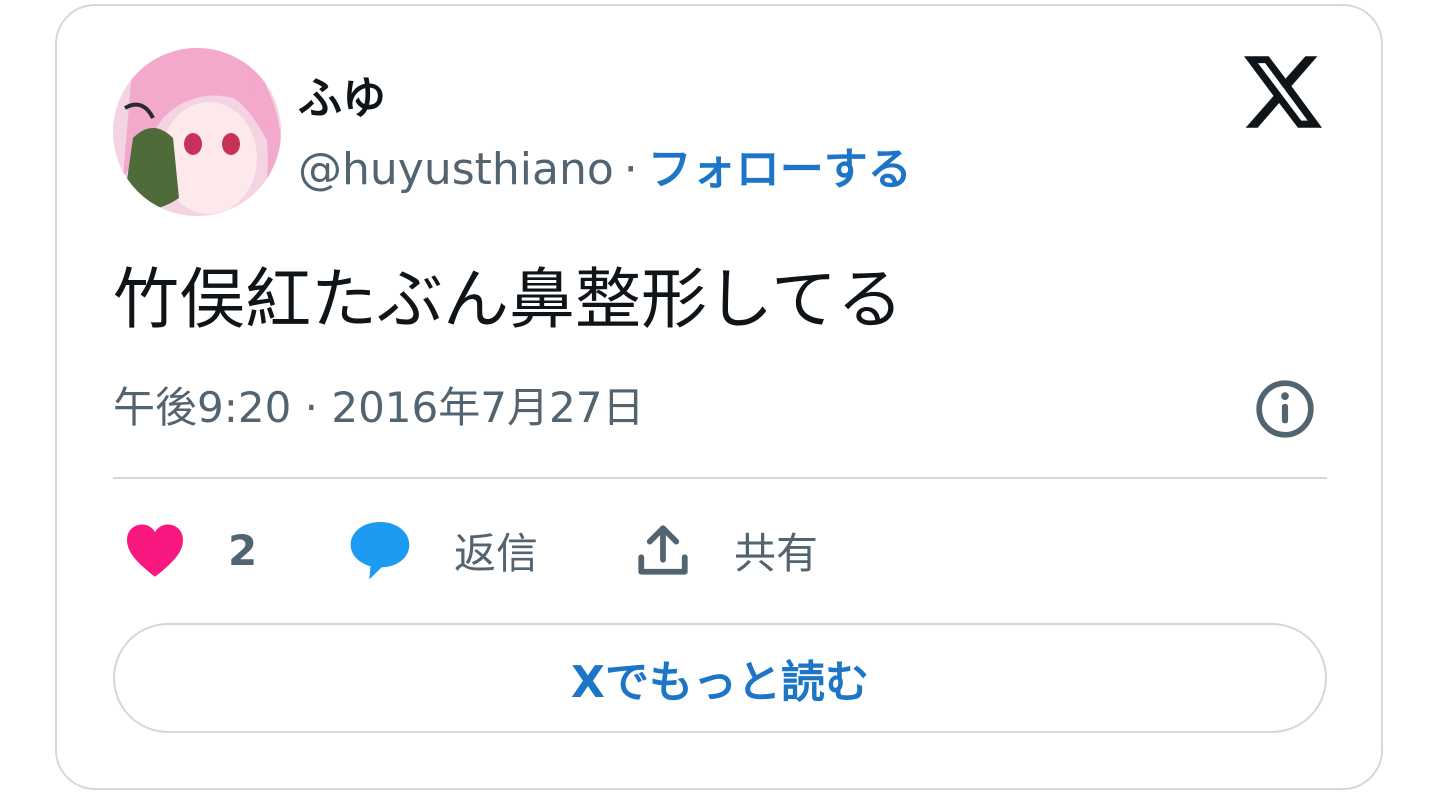 The image size is (1440, 794). What do you see at coordinates (378, 408) in the screenshot?
I see `tweet-timestamp: 午後9:20 · 2016年7月27日` at bounding box center [378, 408].